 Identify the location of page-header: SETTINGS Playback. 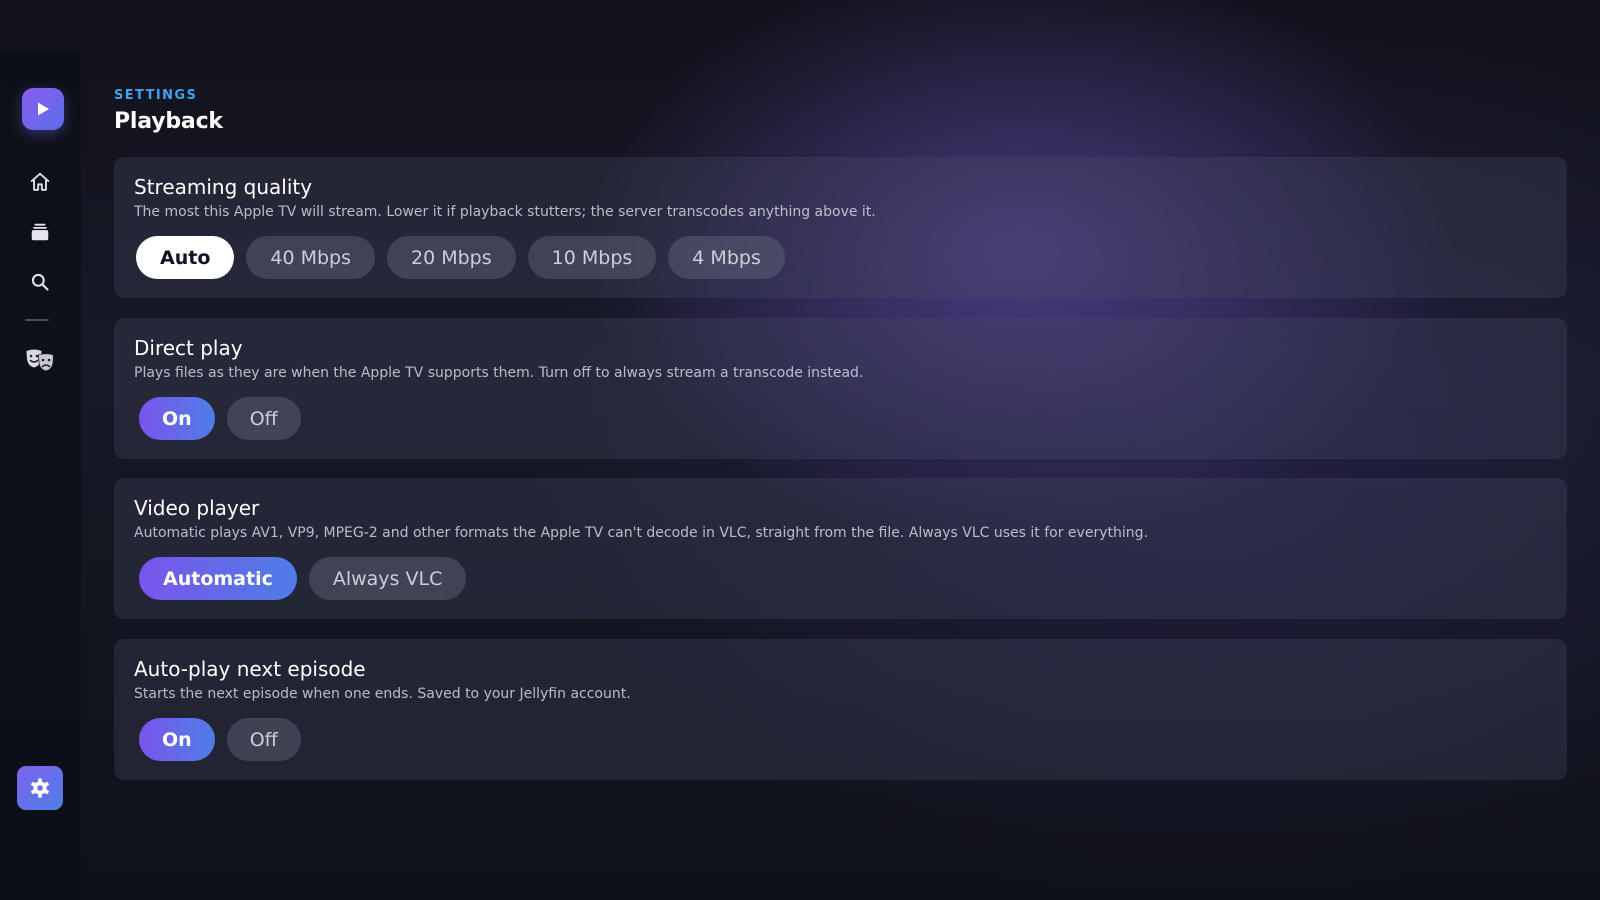
(168, 111).